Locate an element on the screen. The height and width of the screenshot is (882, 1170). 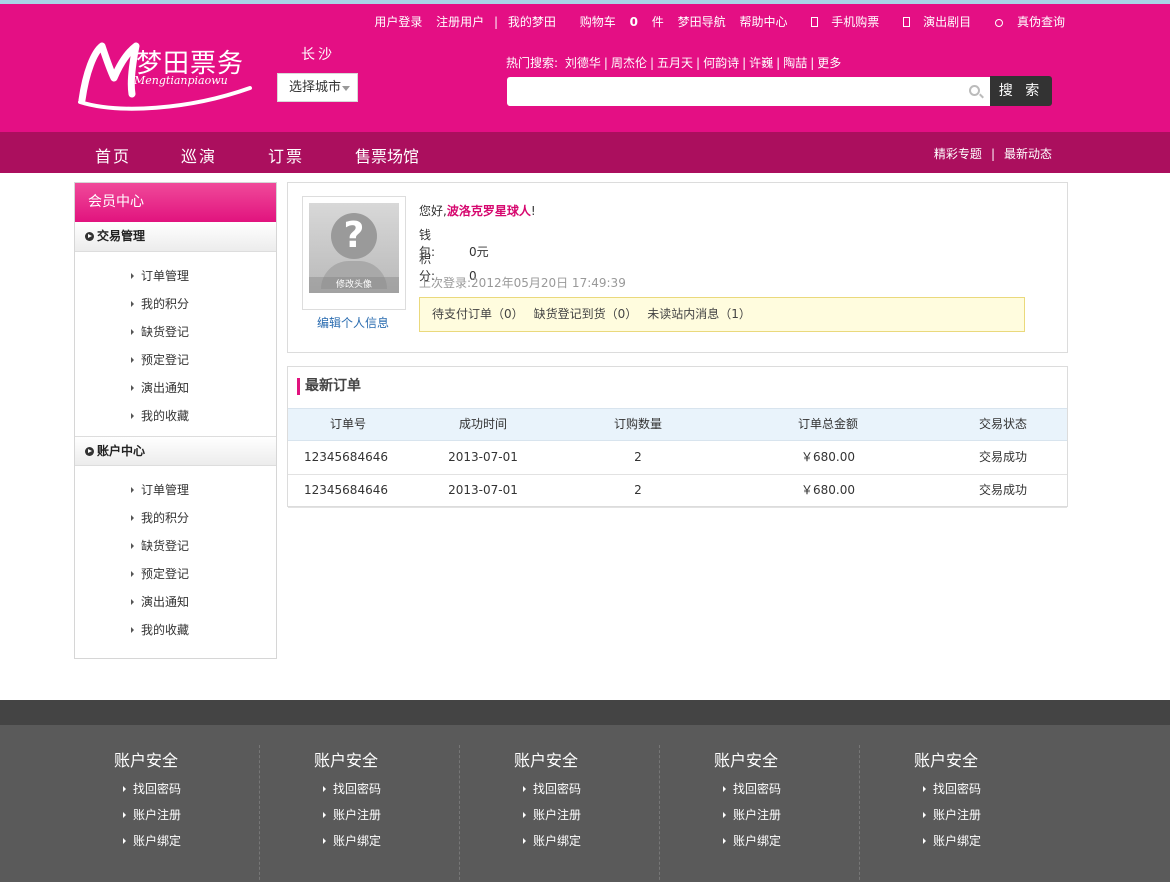
nav-tour: 巡演 is located at coordinates (199, 155).